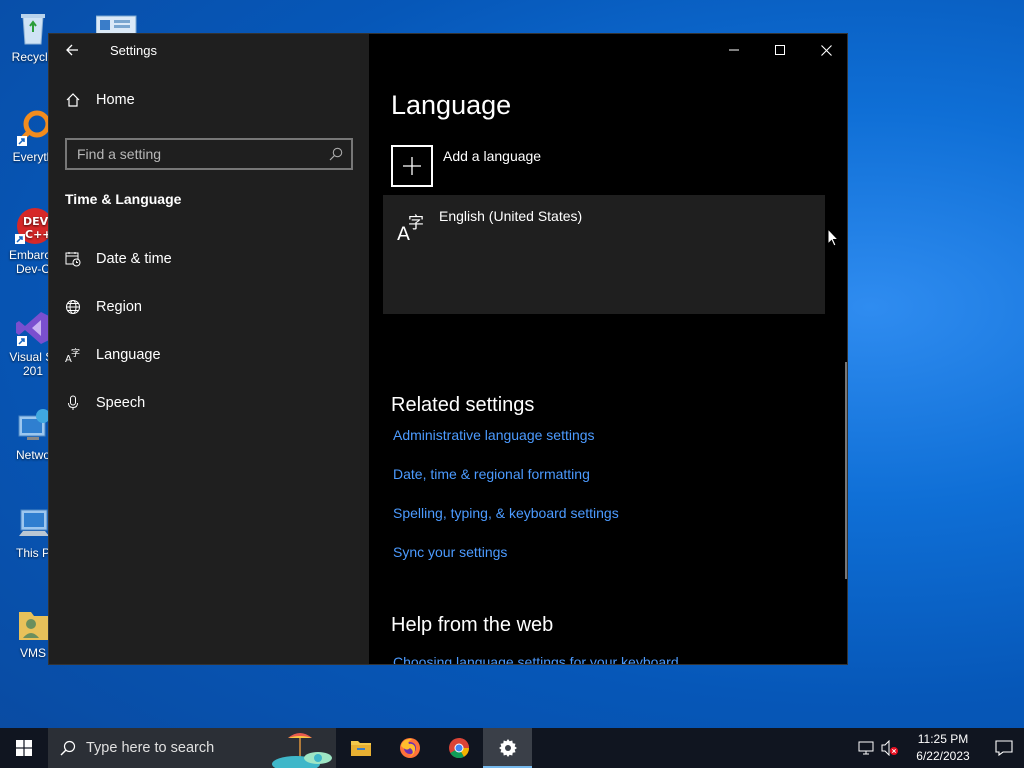  I want to click on help-from-web-title: Help from the web, so click(472, 625).